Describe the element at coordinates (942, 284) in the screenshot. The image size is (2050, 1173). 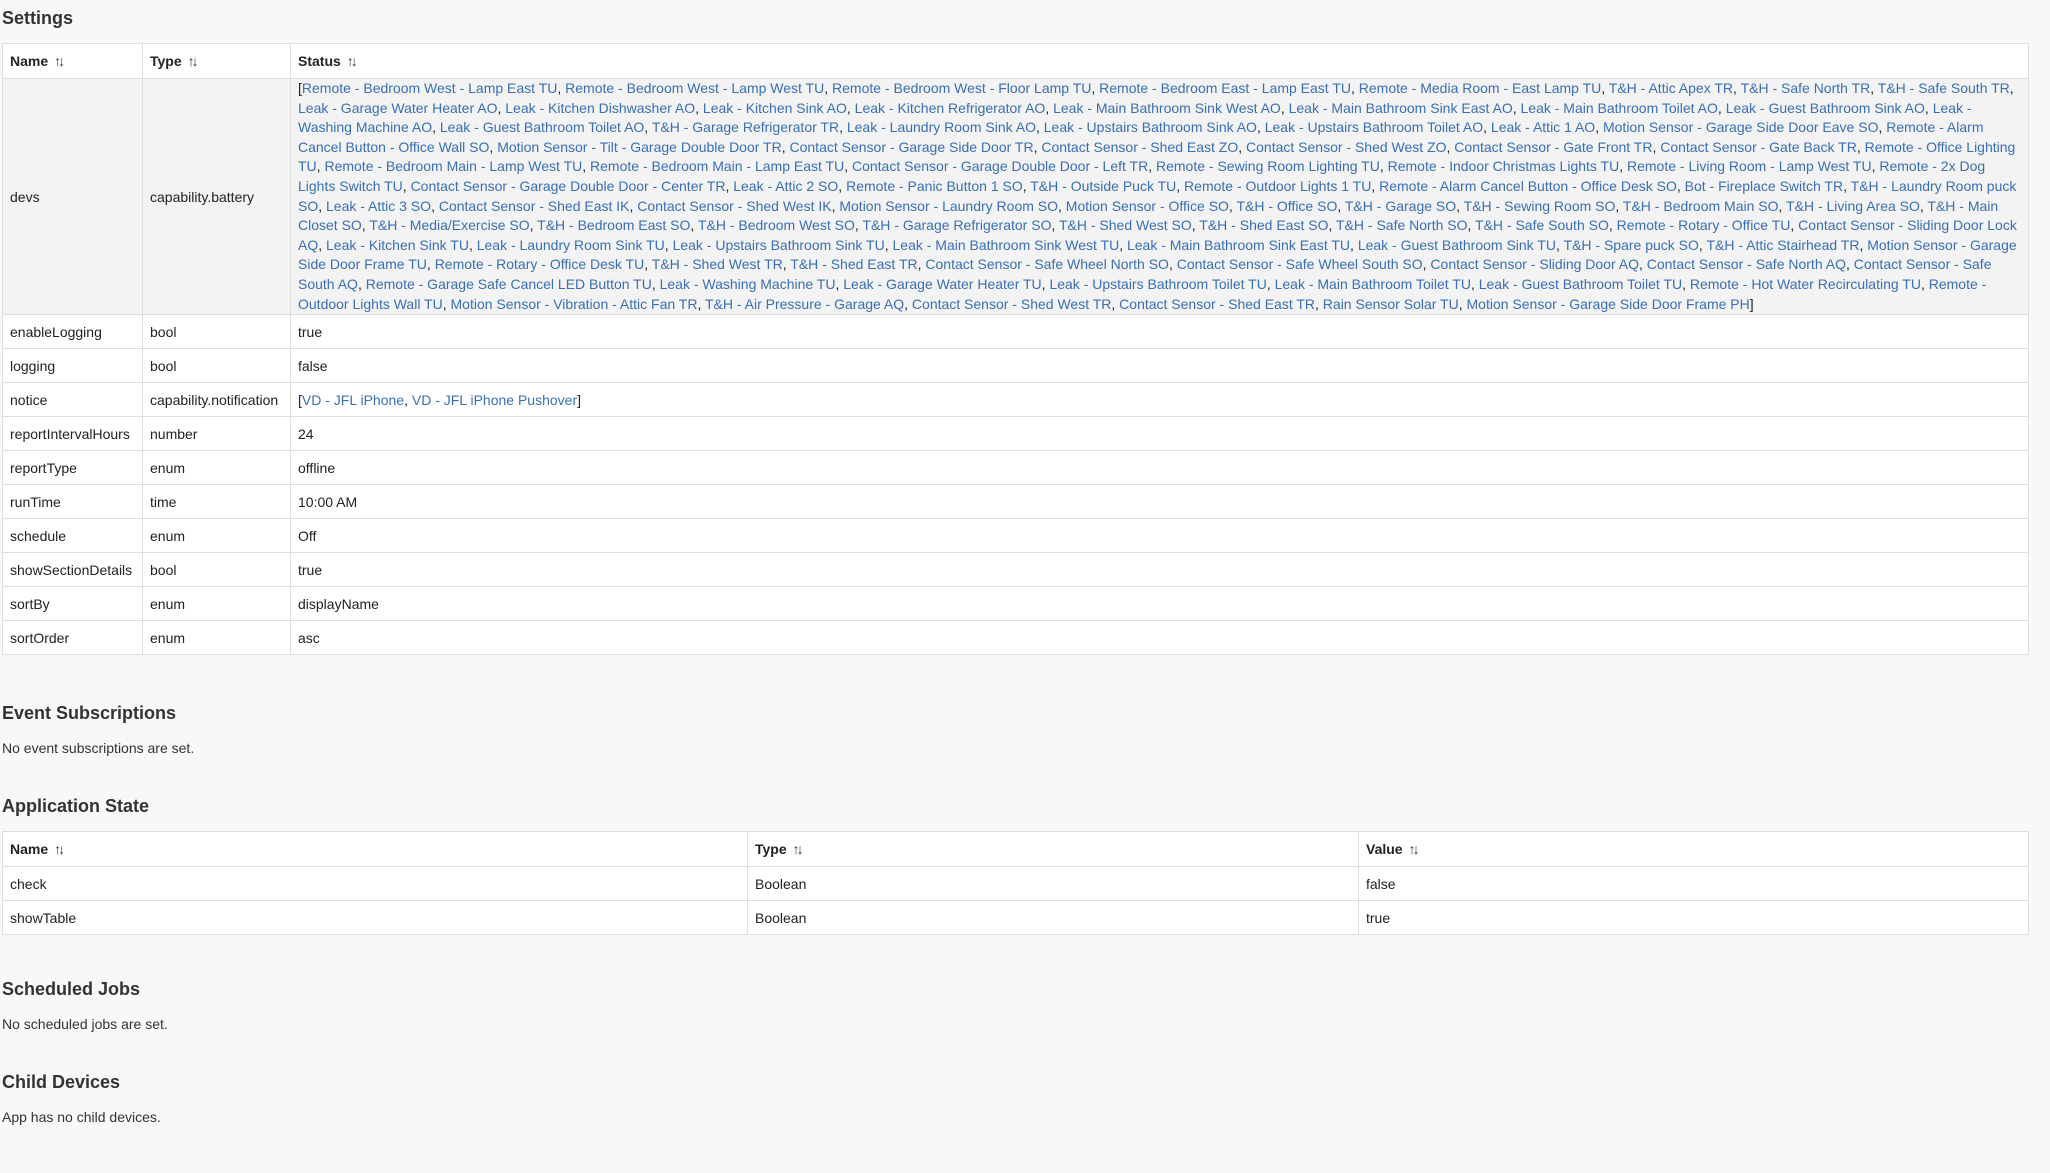
I see `device-link: Leak - Garage Water Heater TU` at that location.